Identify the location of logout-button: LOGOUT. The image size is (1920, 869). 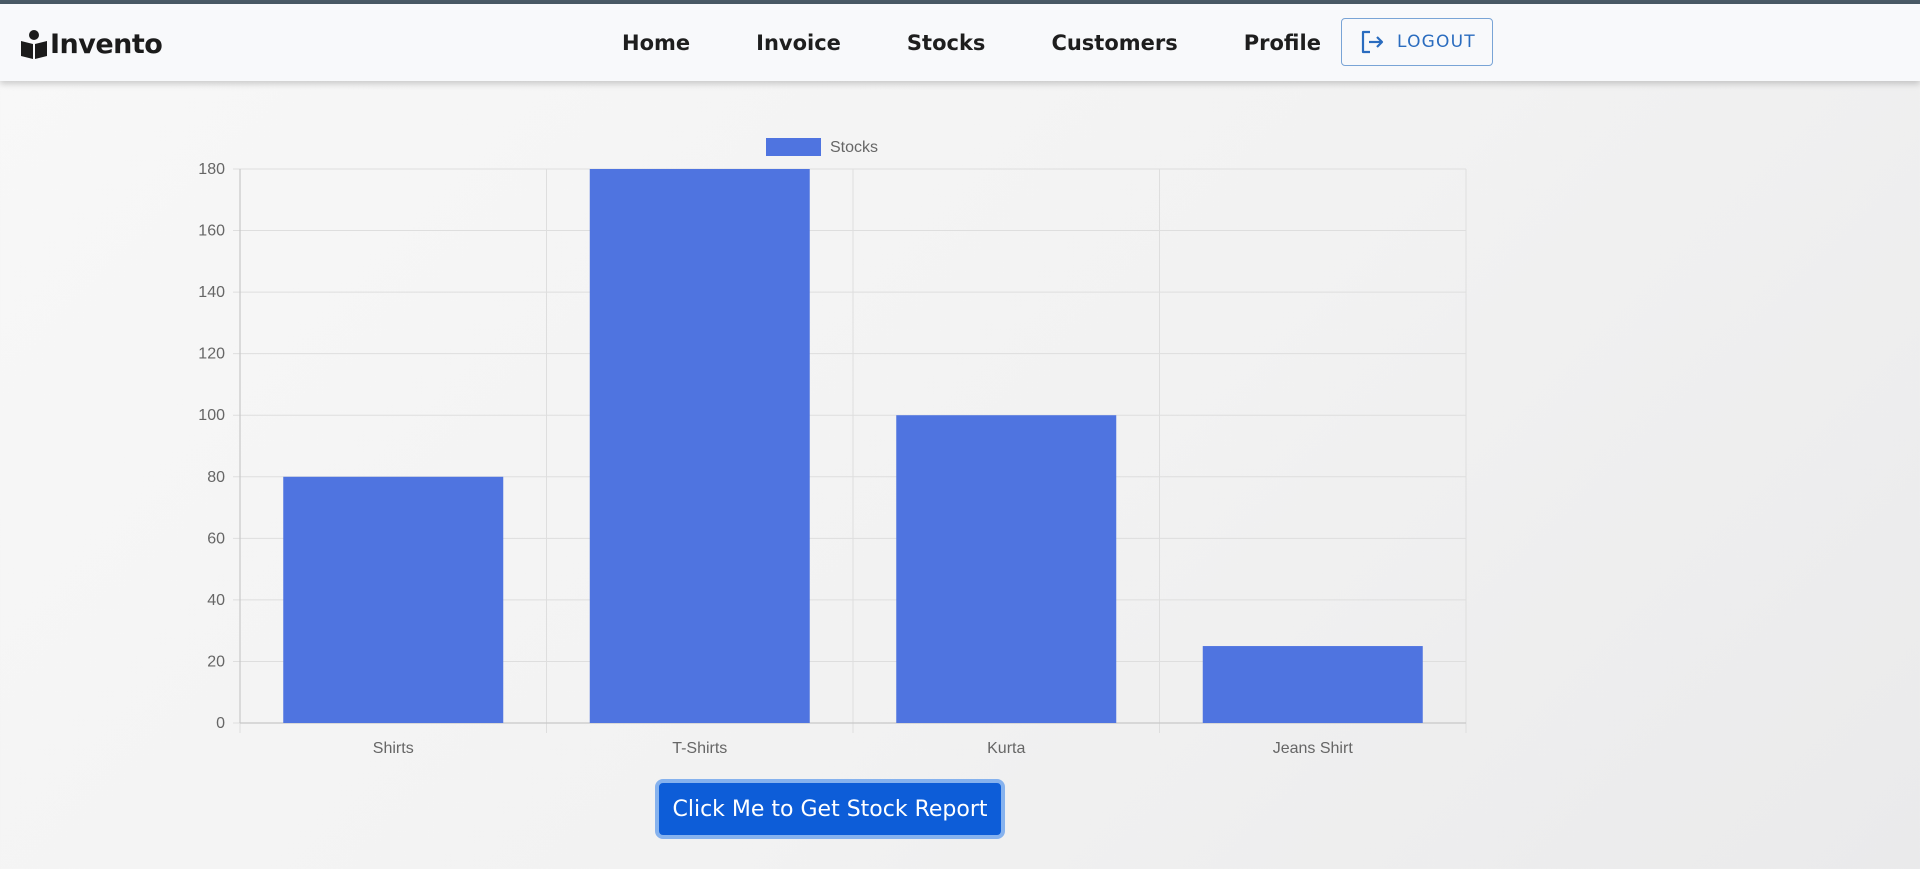
(1417, 42).